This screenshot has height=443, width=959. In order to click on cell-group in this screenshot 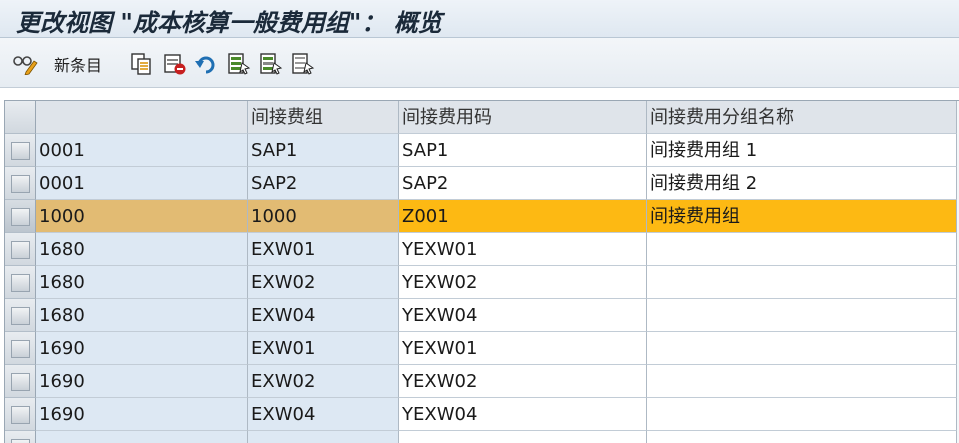, I will do `click(323, 437)`.